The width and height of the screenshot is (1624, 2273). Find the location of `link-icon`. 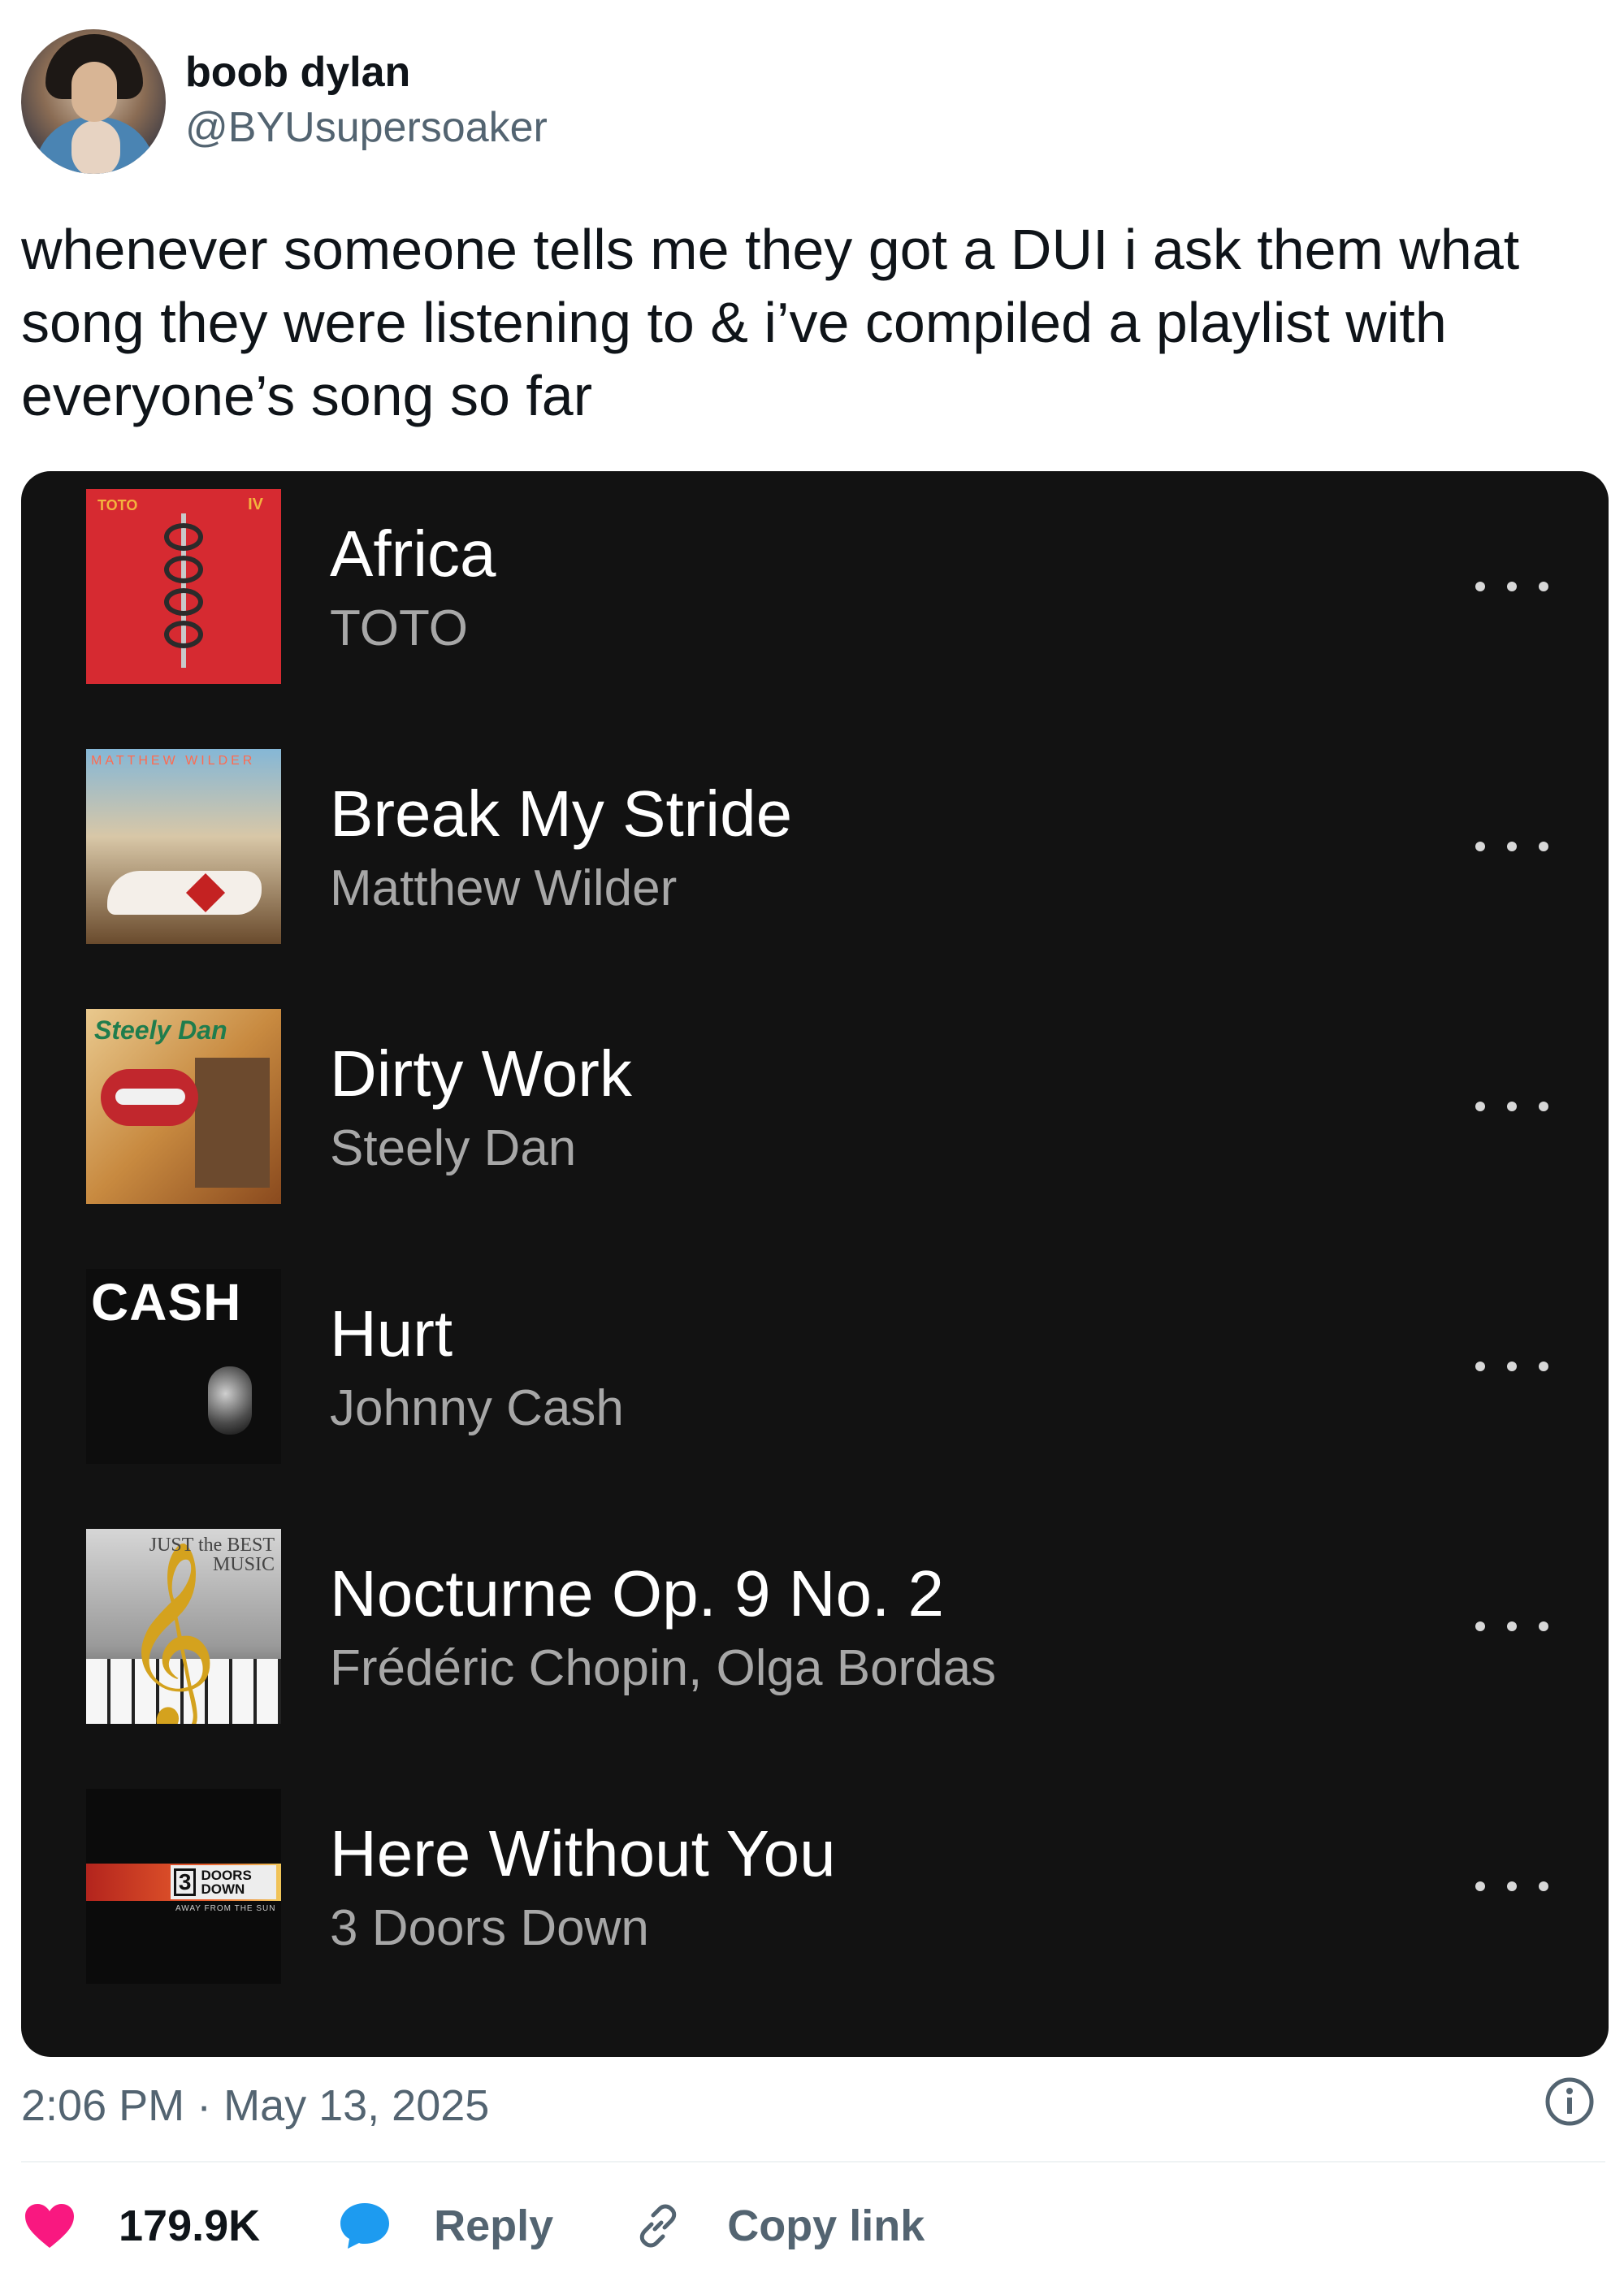

link-icon is located at coordinates (658, 2225).